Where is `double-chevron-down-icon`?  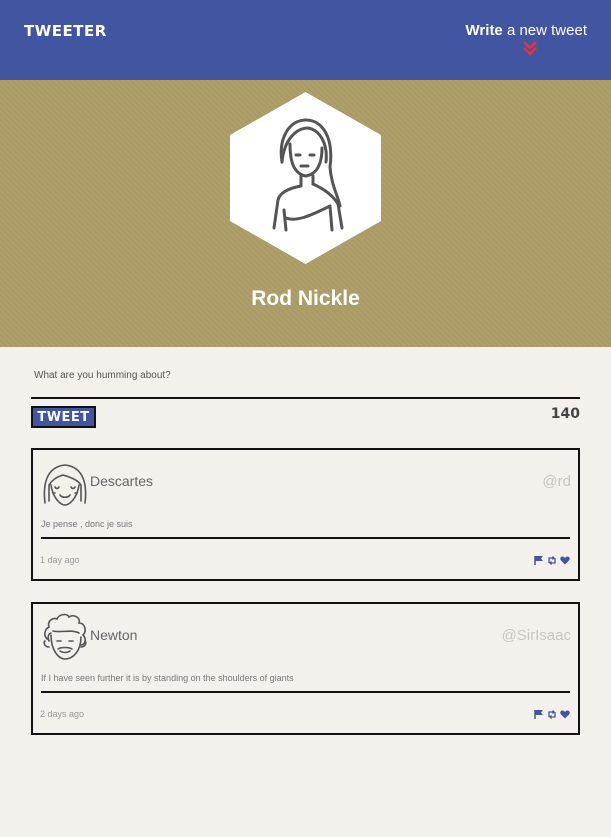 double-chevron-down-icon is located at coordinates (530, 48).